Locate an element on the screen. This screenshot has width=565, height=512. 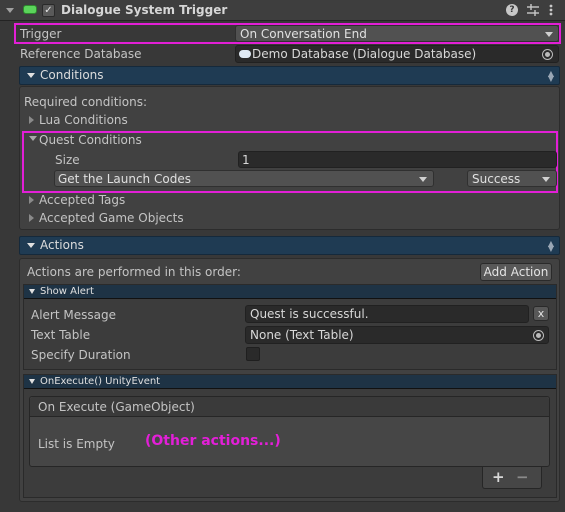
size-field: 1 is located at coordinates (397, 159).